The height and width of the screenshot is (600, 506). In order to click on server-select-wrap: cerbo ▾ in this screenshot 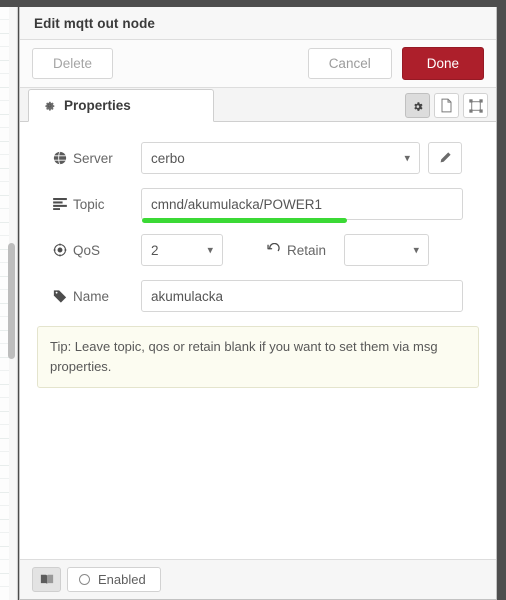, I will do `click(280, 158)`.